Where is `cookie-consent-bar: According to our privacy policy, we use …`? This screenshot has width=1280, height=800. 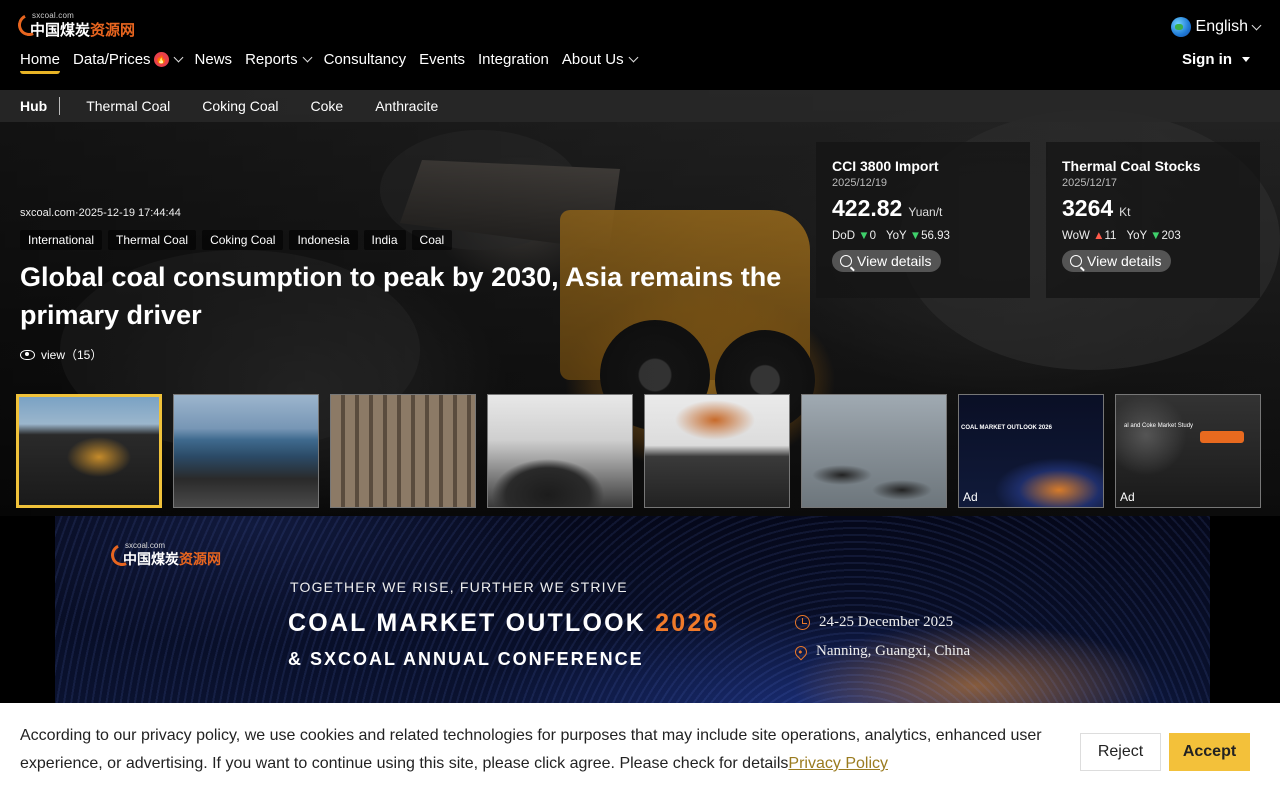
cookie-consent-bar: According to our privacy policy, we use … is located at coordinates (640, 751).